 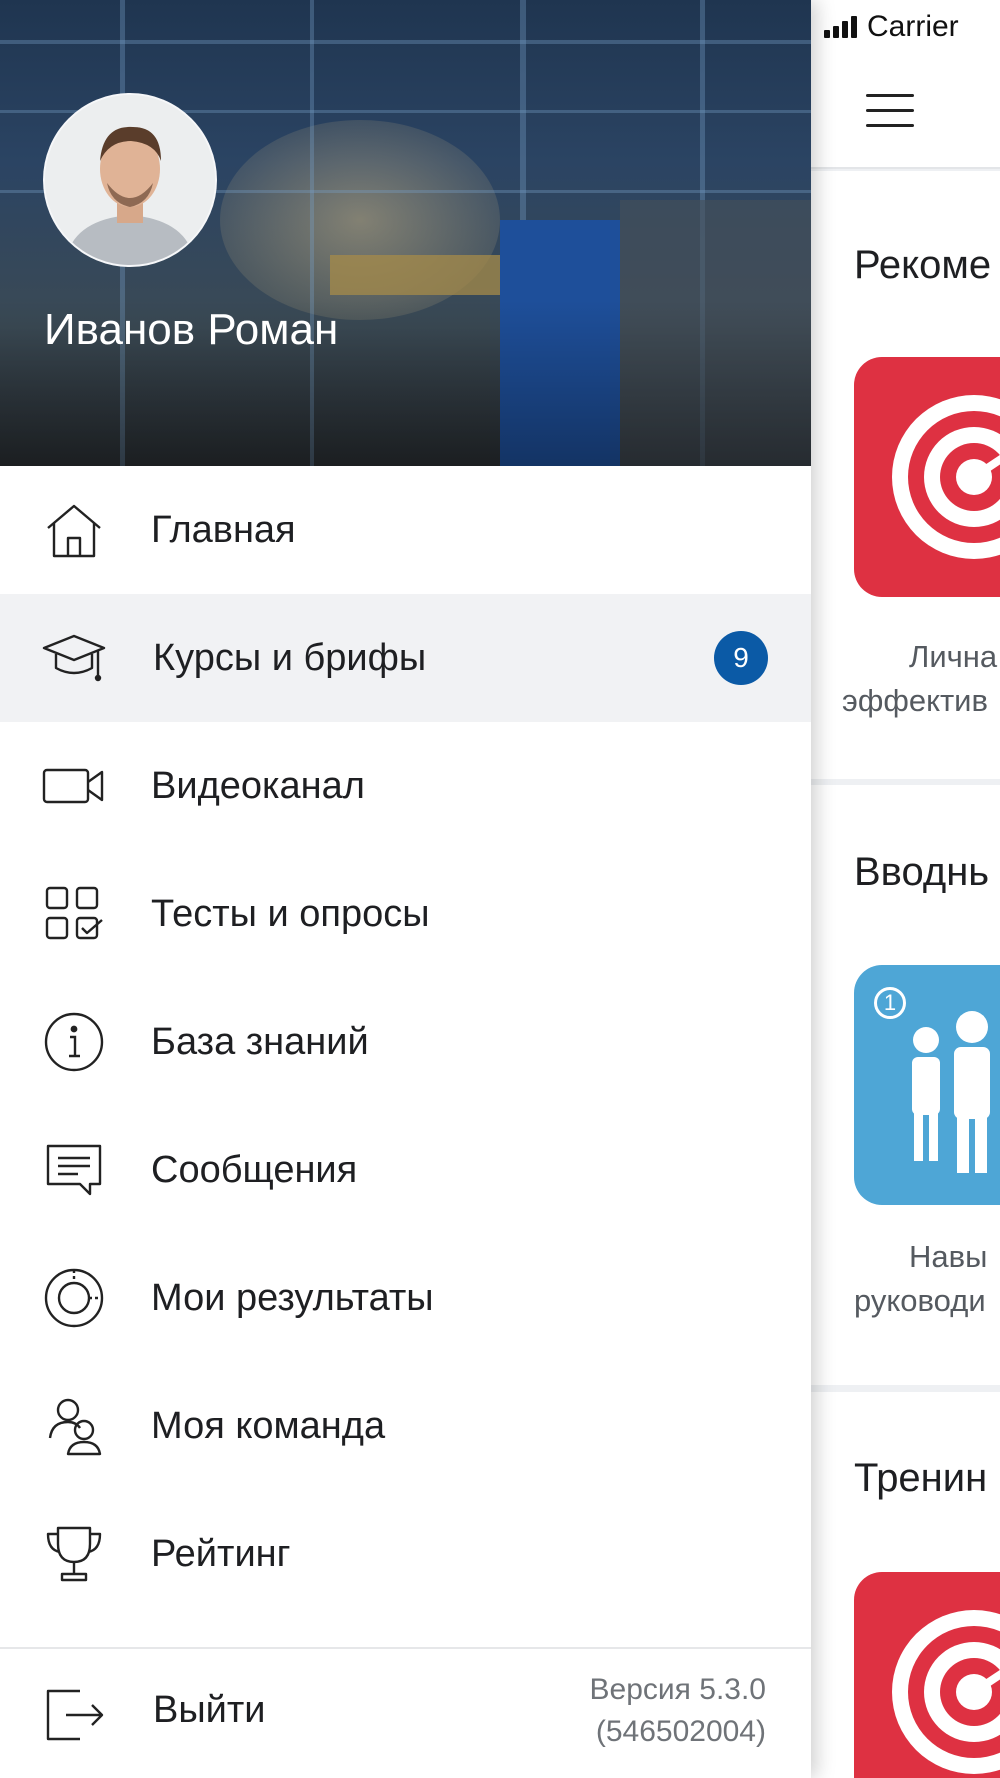 What do you see at coordinates (268, 1425) in the screenshot?
I see `menu-label: Моя команда` at bounding box center [268, 1425].